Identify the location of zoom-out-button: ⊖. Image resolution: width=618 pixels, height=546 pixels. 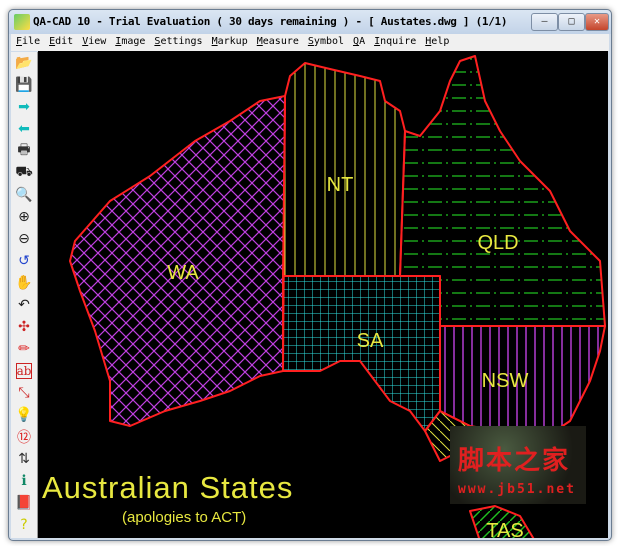
(24, 239).